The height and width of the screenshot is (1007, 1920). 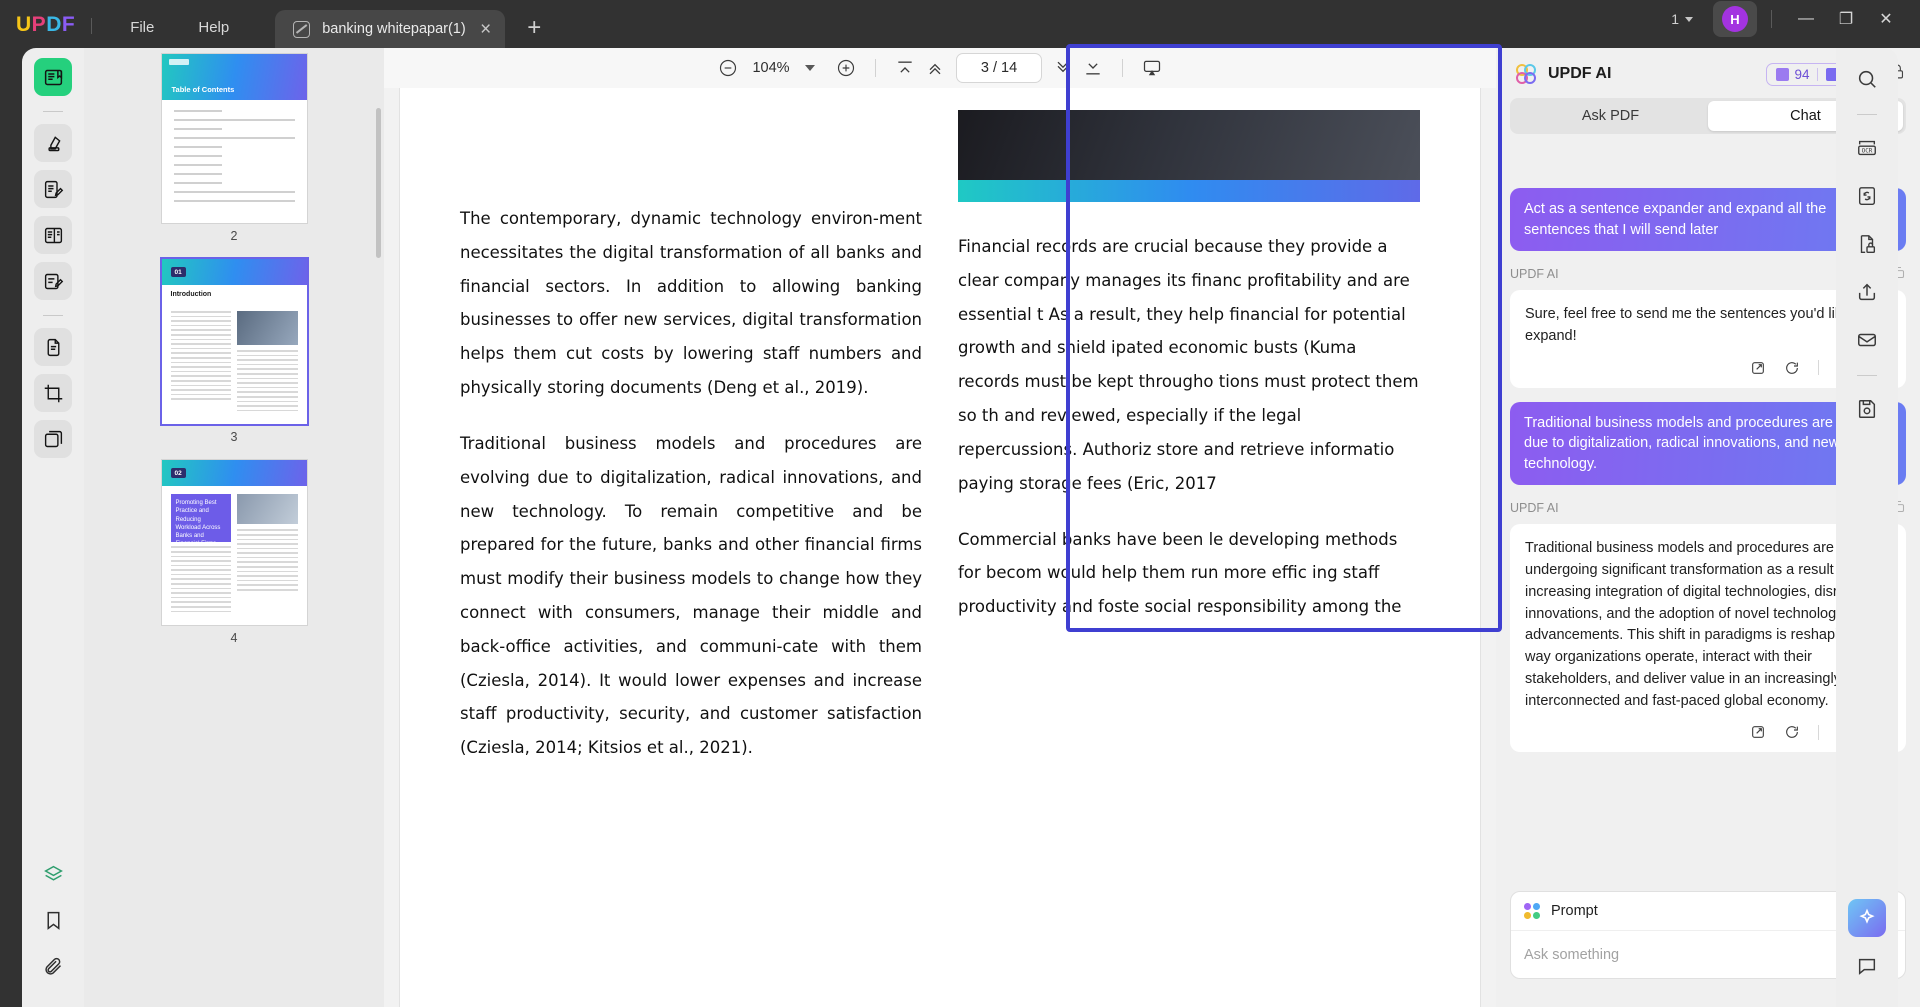 I want to click on zoom-out-button, so click(x=728, y=68).